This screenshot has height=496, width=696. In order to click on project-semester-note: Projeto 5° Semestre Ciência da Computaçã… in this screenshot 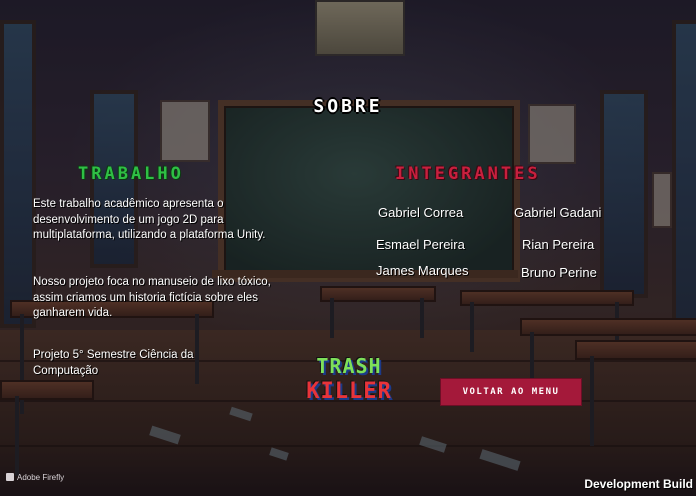, I will do `click(113, 363)`.